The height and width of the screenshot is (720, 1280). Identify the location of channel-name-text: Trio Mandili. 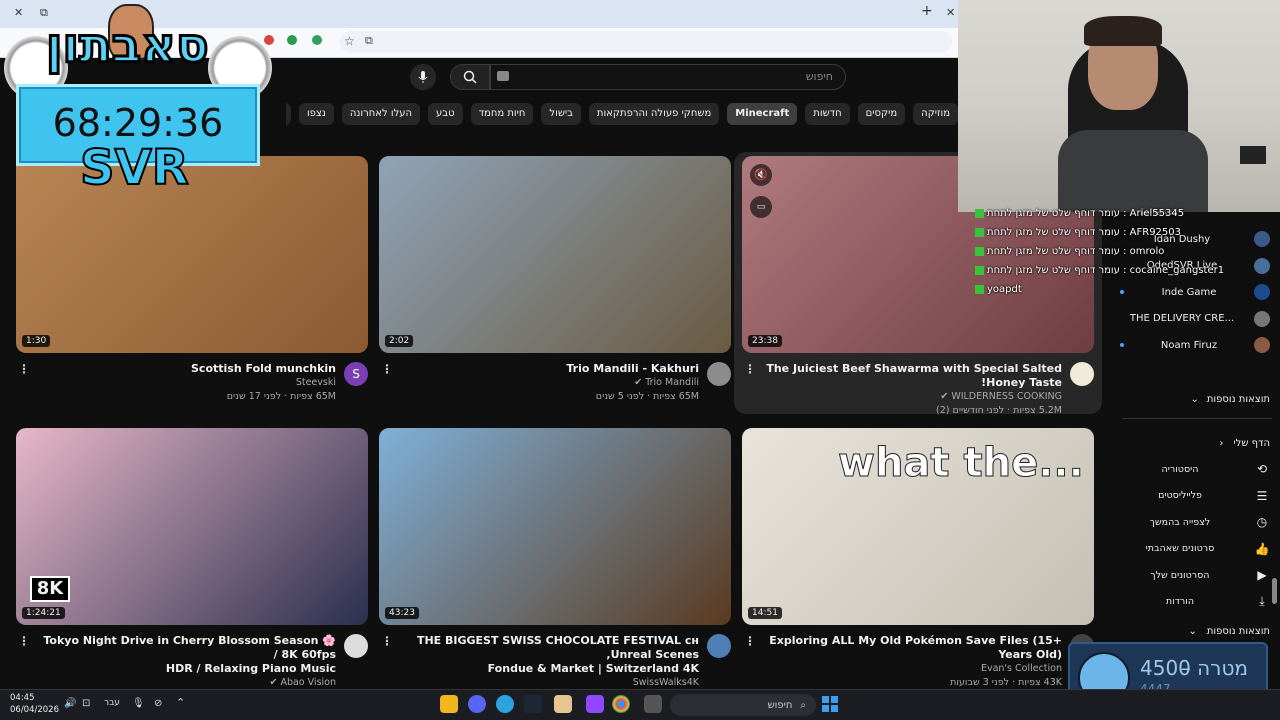
(672, 382).